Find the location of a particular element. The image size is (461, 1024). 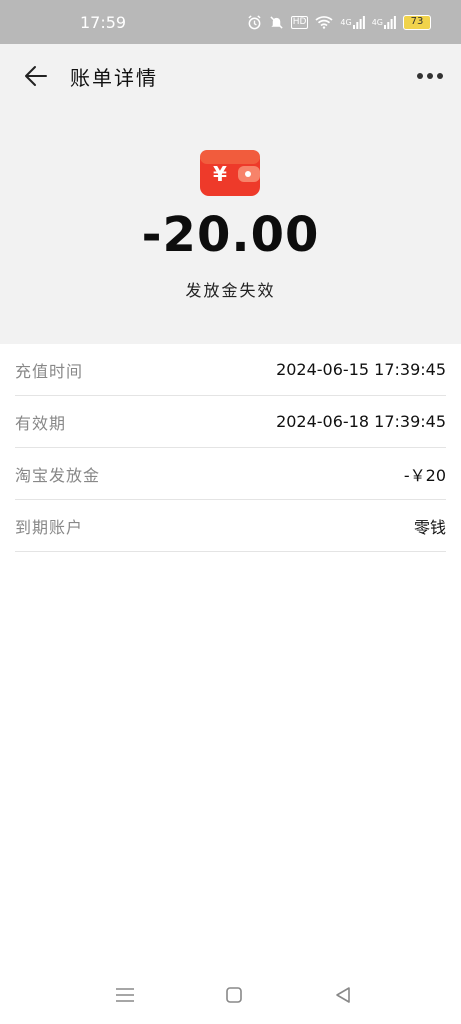

arrow-left-icon is located at coordinates (36, 76).